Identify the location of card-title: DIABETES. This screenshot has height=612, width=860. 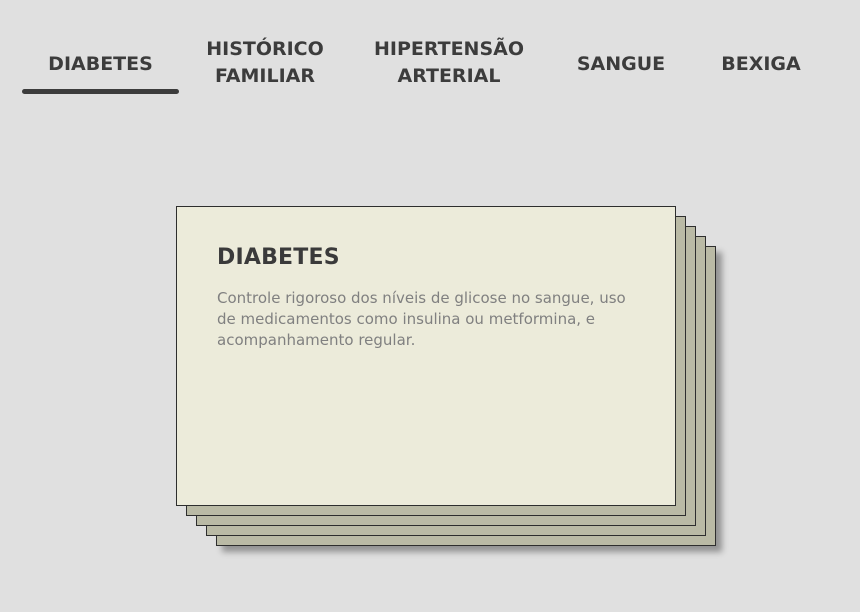
(278, 257).